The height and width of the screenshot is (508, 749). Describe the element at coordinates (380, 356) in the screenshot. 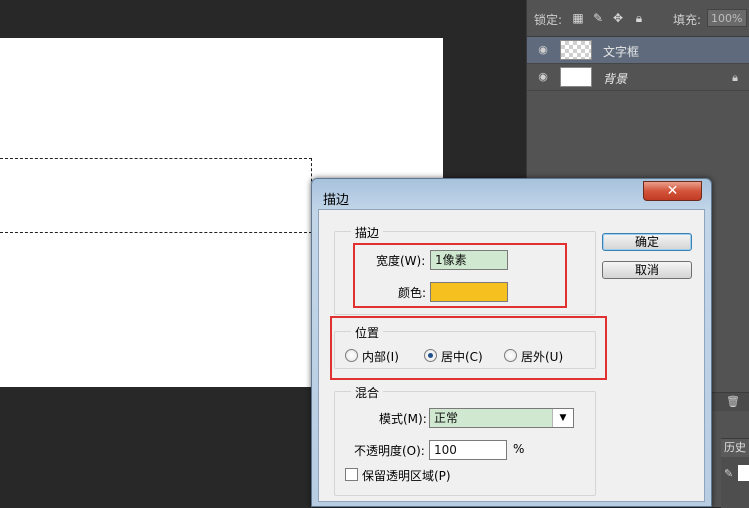

I see `radio-inside-label: 内部(I)` at that location.